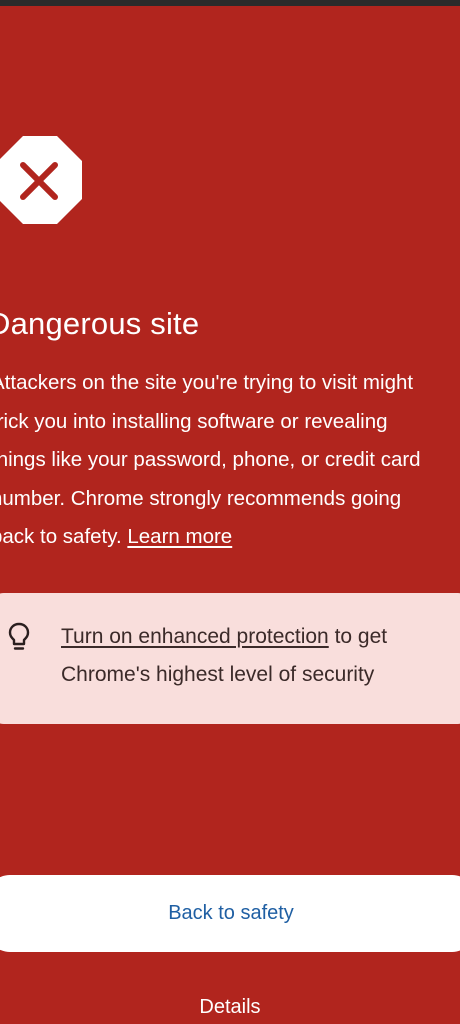 Image resolution: width=460 pixels, height=1024 pixels. Describe the element at coordinates (19, 637) in the screenshot. I see `lightbulb-icon` at that location.